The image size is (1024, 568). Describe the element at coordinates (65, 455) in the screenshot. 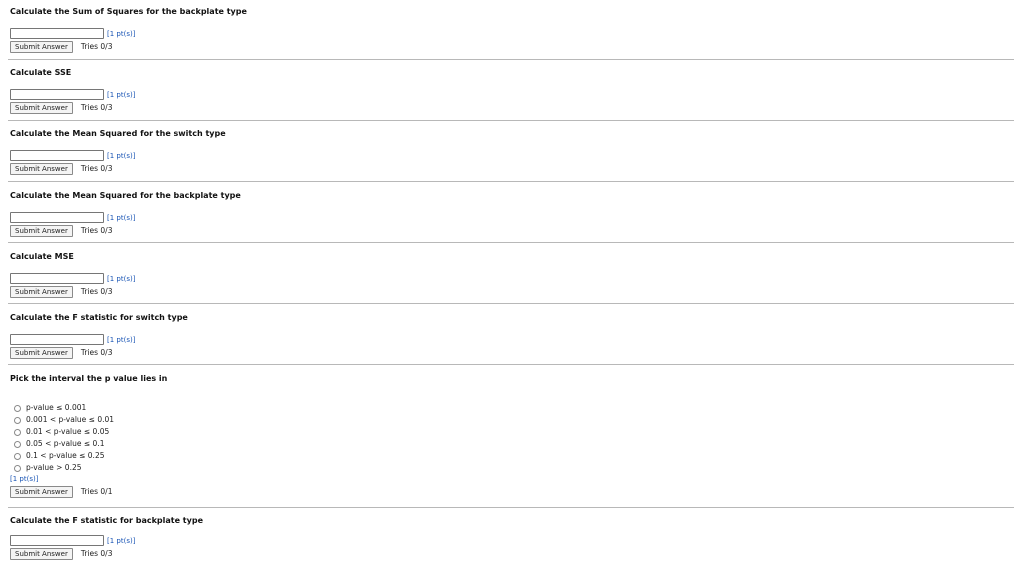

I see `radio-option-label: 0.1 < p-value ≤ 0.25` at that location.